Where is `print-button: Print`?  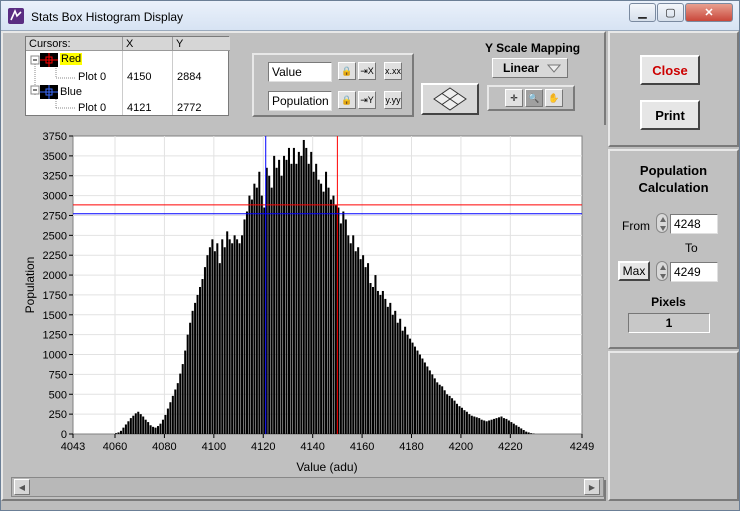
print-button: Print is located at coordinates (670, 115).